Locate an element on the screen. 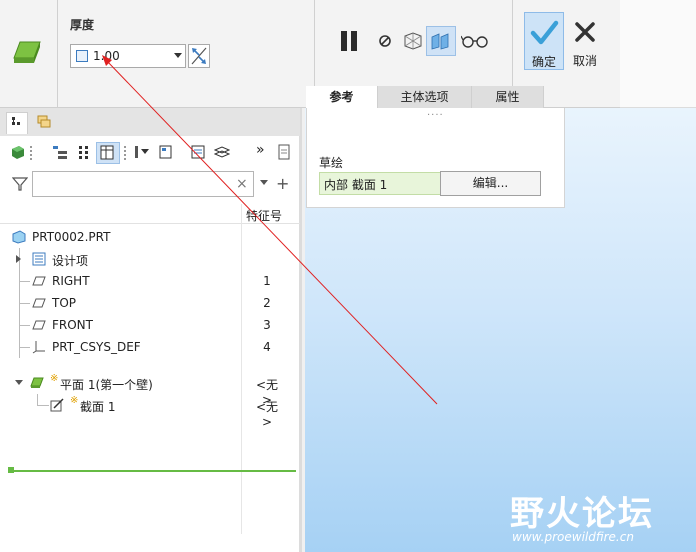 The image size is (696, 552). thickness-input: 1.00 is located at coordinates (128, 56).